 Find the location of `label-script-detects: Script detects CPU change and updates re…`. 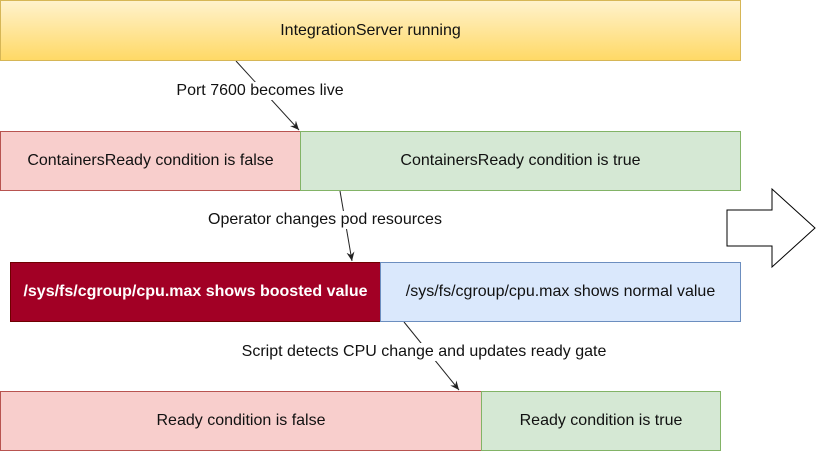

label-script-detects: Script detects CPU change and updates re… is located at coordinates (424, 352).